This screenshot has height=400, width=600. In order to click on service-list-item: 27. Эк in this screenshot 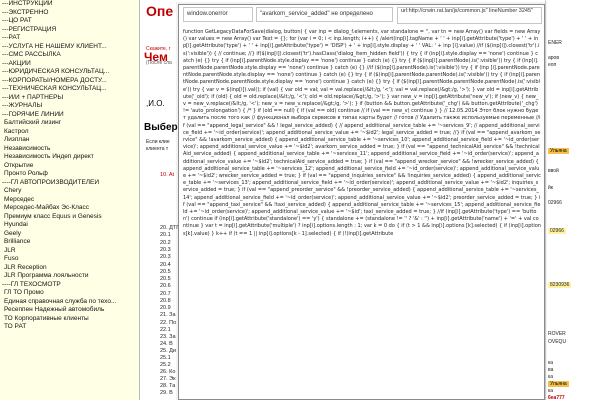, I will do `click(168, 379)`.